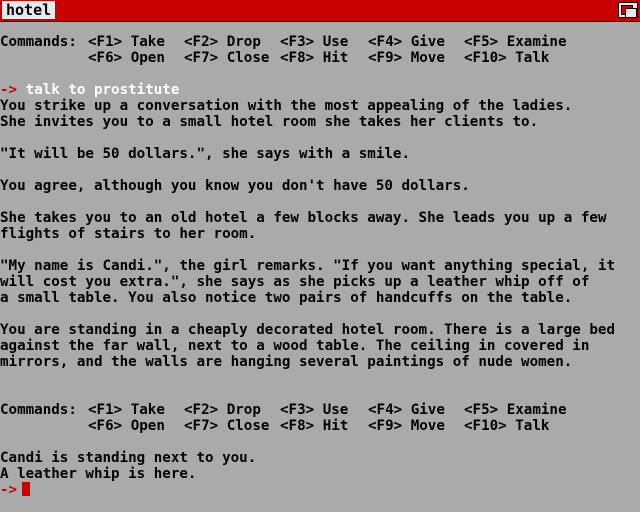 This screenshot has width=640, height=512. I want to click on text-cursor, so click(26, 489).